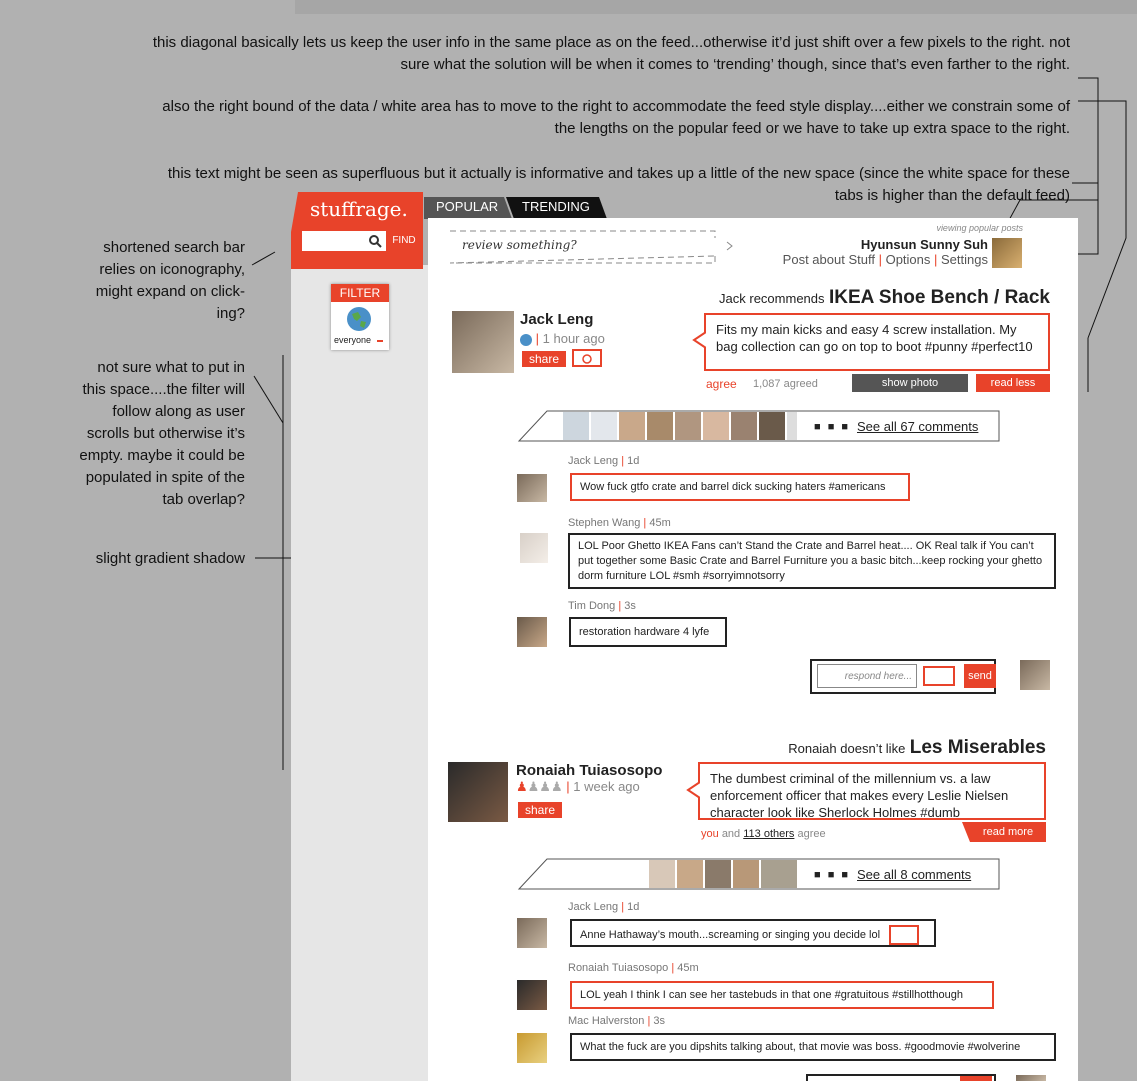 The height and width of the screenshot is (1081, 1137). What do you see at coordinates (885, 259) in the screenshot?
I see `header-links: Post about Stuff | Options | Settings` at bounding box center [885, 259].